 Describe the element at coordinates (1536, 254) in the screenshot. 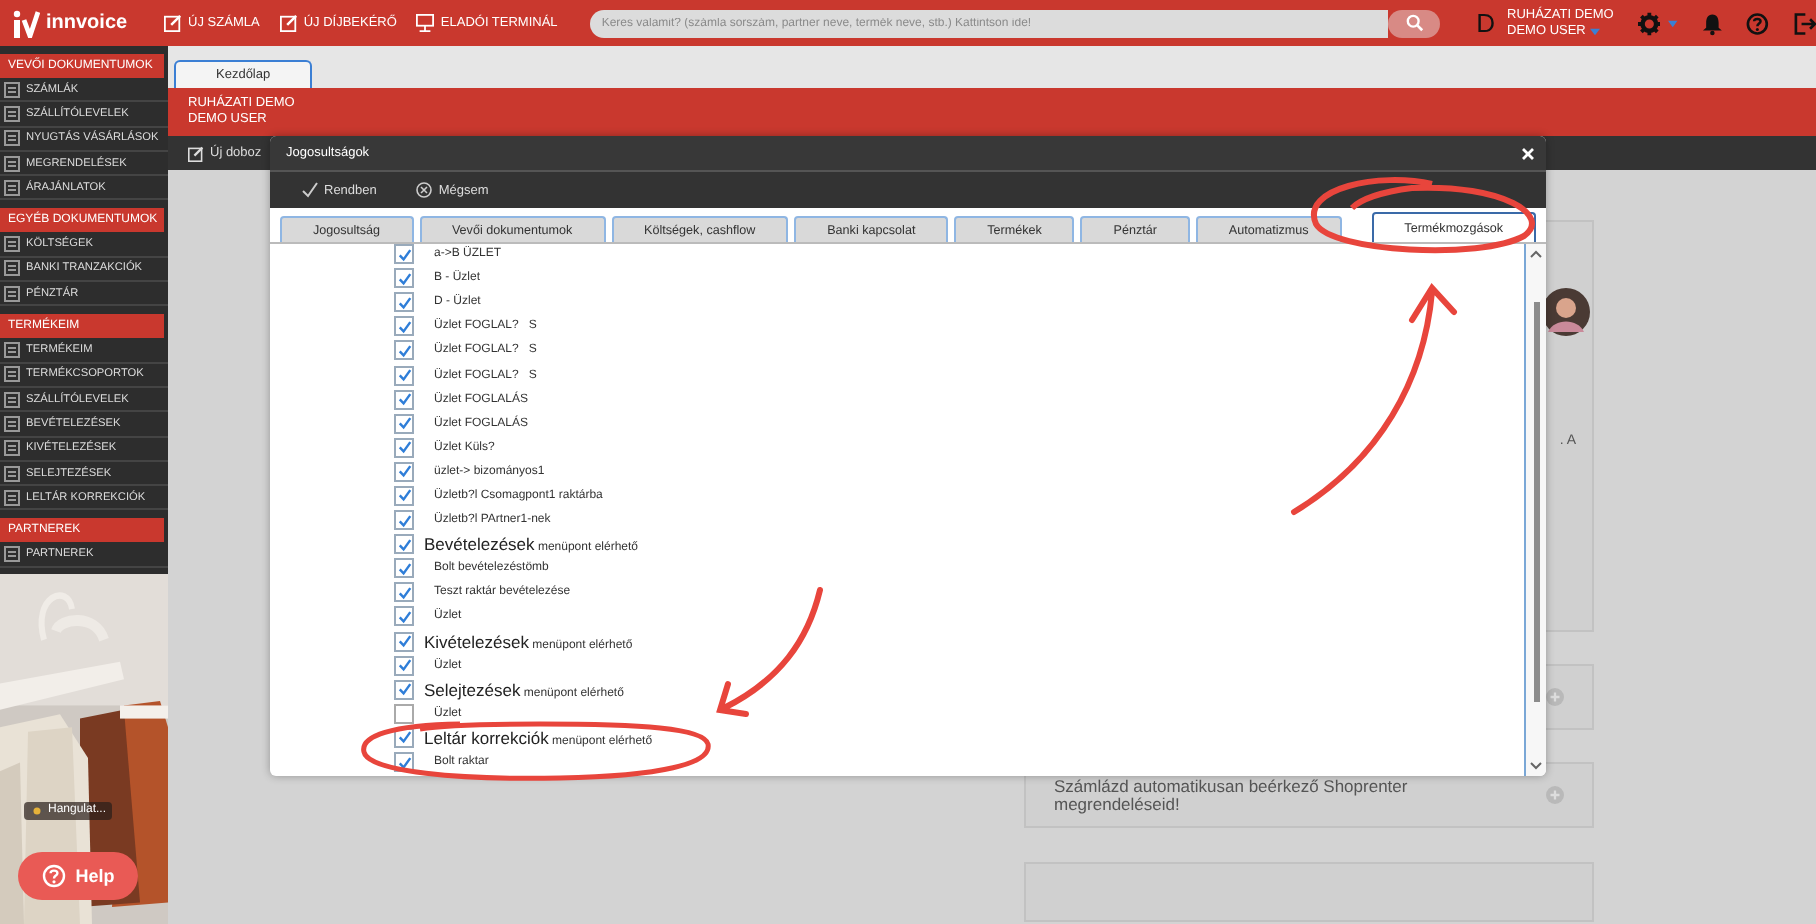

I see `scroll-up-icon` at that location.